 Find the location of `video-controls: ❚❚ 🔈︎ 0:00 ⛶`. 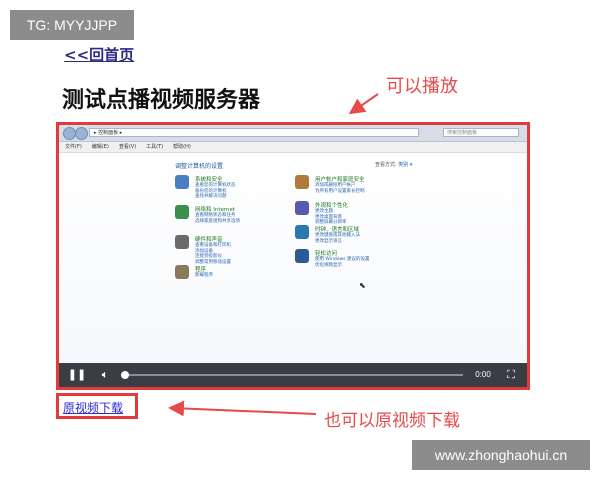

video-controls: ❚❚ 🔈︎ 0:00 ⛶ is located at coordinates (293, 375).